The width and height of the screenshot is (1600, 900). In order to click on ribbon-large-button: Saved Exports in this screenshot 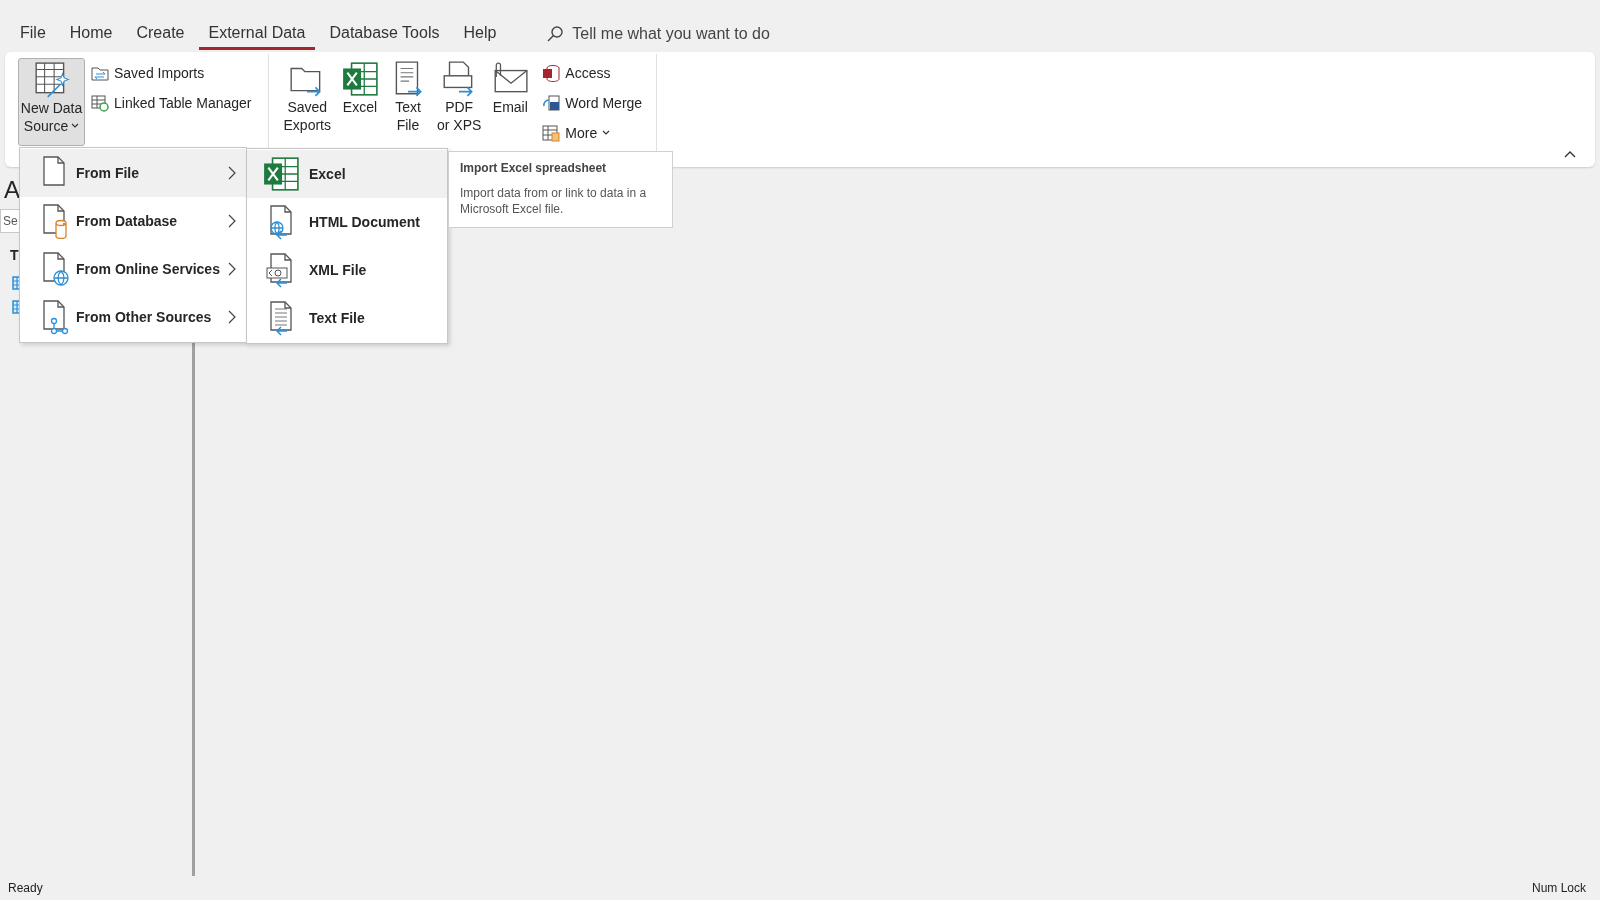, I will do `click(307, 102)`.